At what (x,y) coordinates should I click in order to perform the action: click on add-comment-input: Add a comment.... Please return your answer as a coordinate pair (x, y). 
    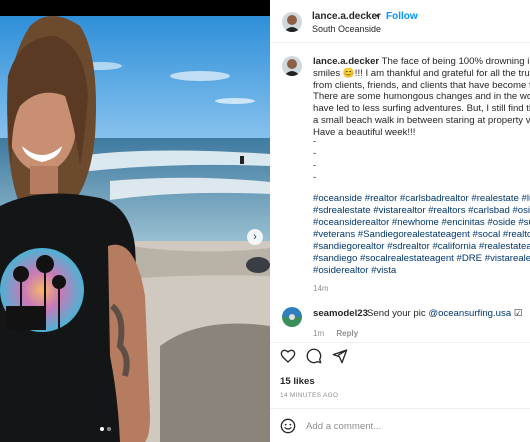
    Looking at the image, I should click on (343, 426).